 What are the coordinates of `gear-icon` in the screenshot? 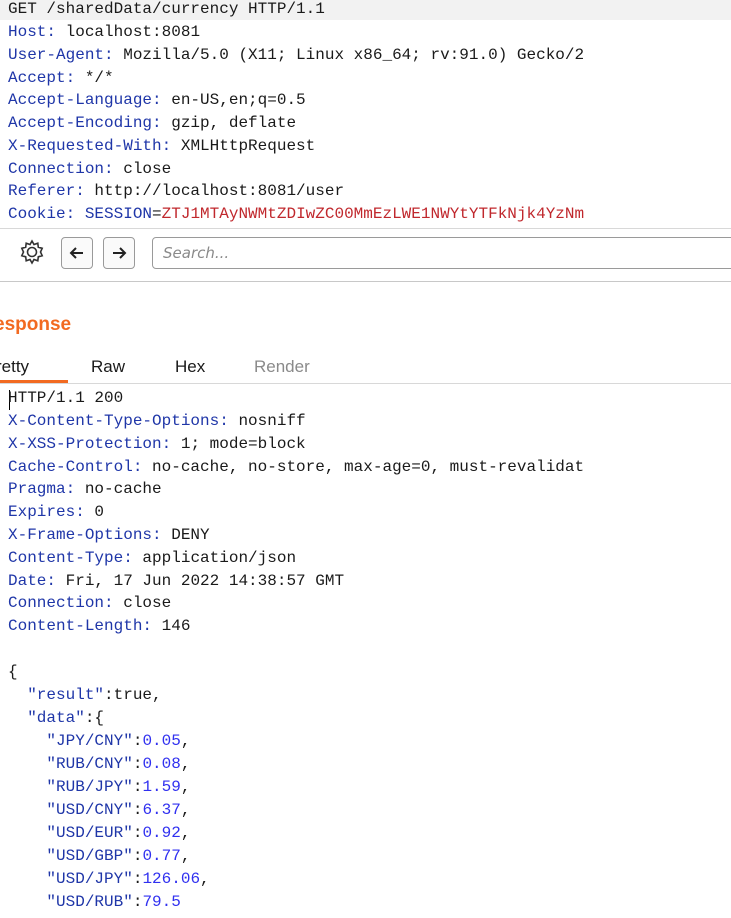 It's located at (32, 252).